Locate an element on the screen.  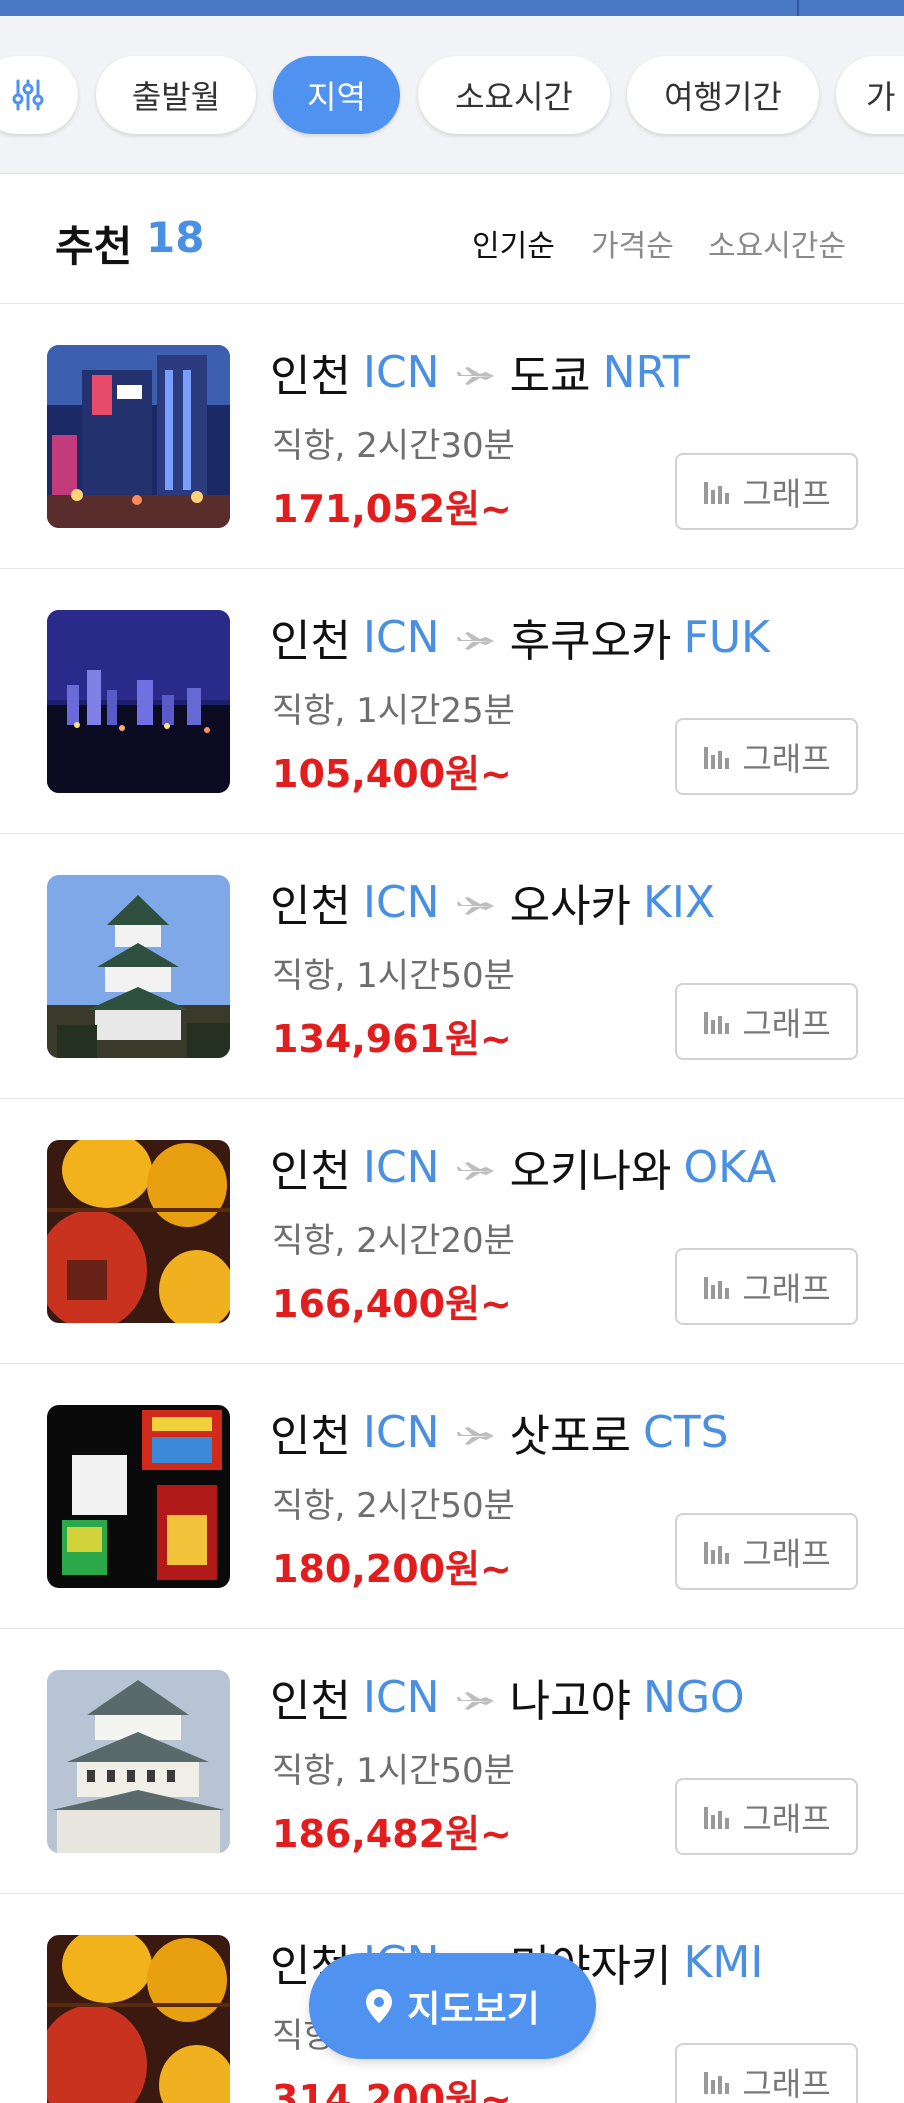
list-item: 인천 ICN 후쿠오카 FUK 직항, 1시간25분 105,400원~ 그래프 is located at coordinates (452, 701).